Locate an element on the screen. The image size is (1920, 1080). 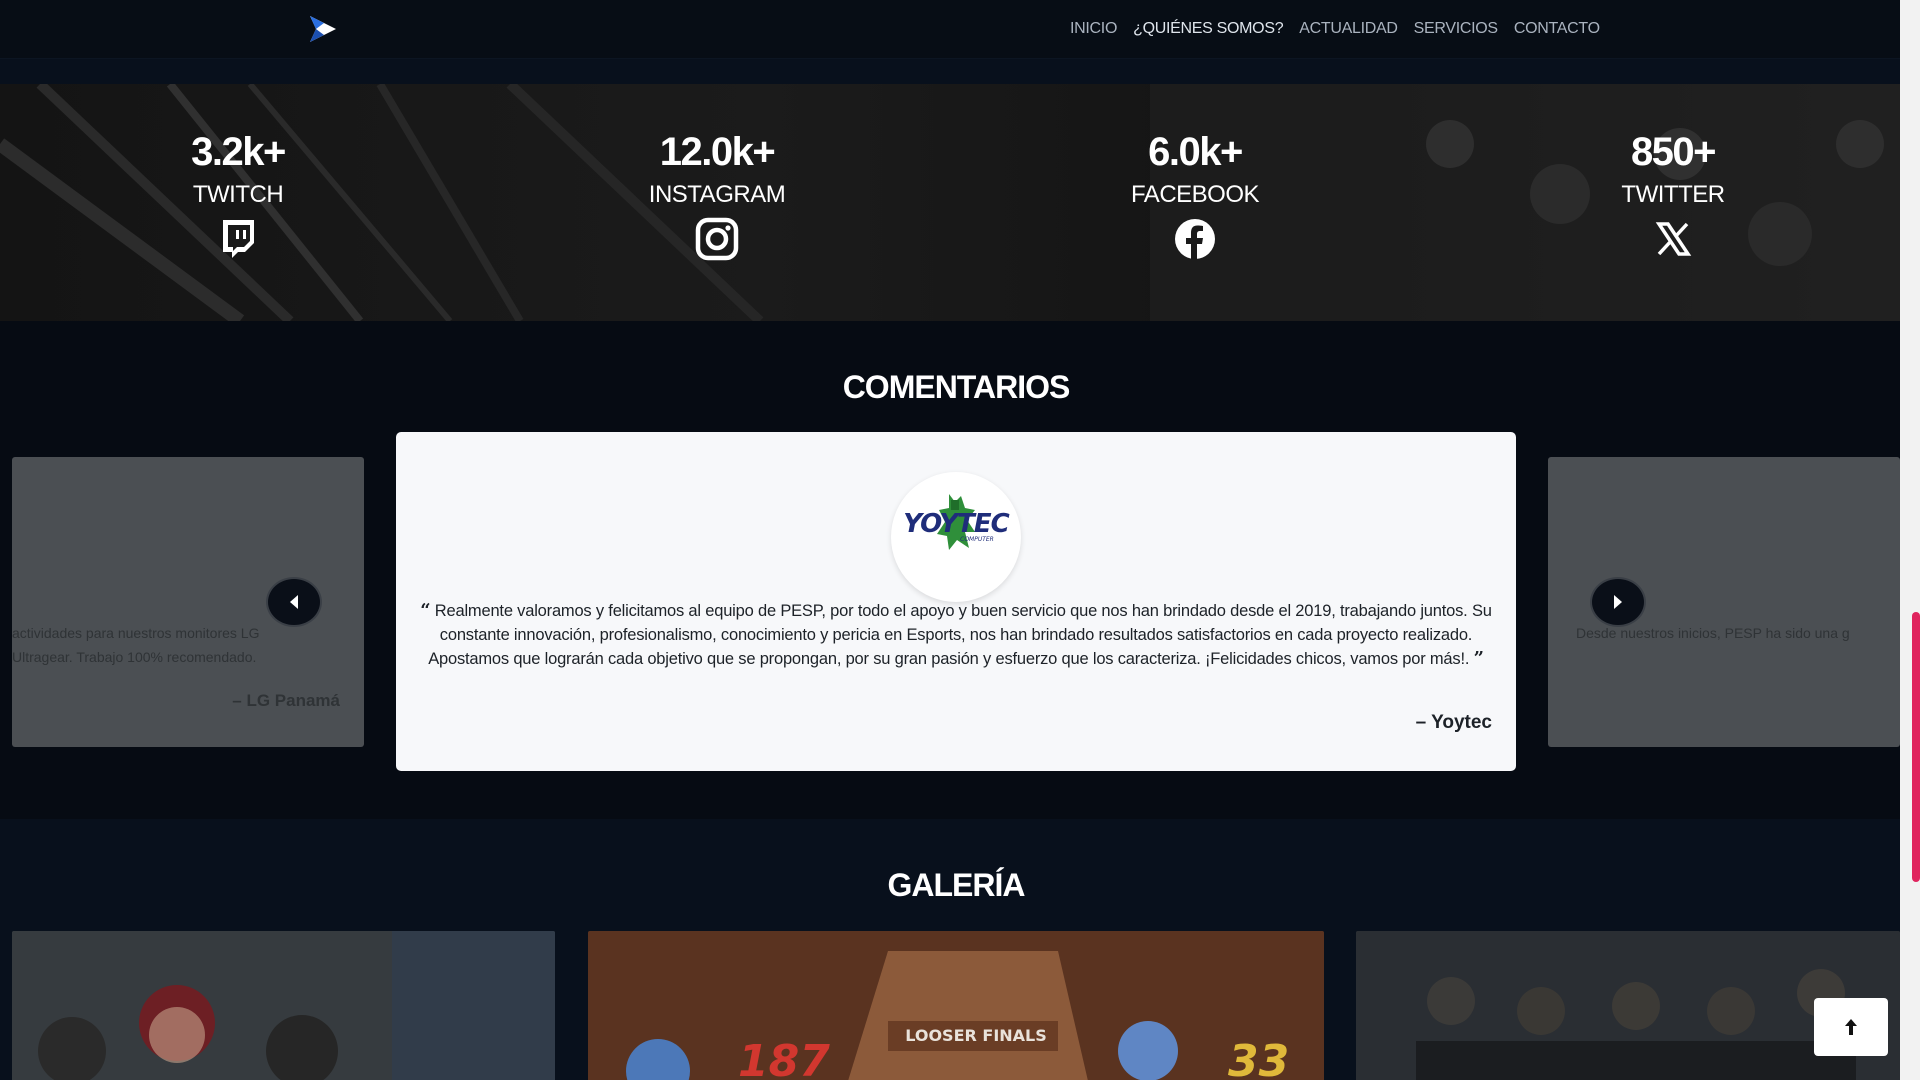
page-scrollbar-thumb is located at coordinates (1916, 747).